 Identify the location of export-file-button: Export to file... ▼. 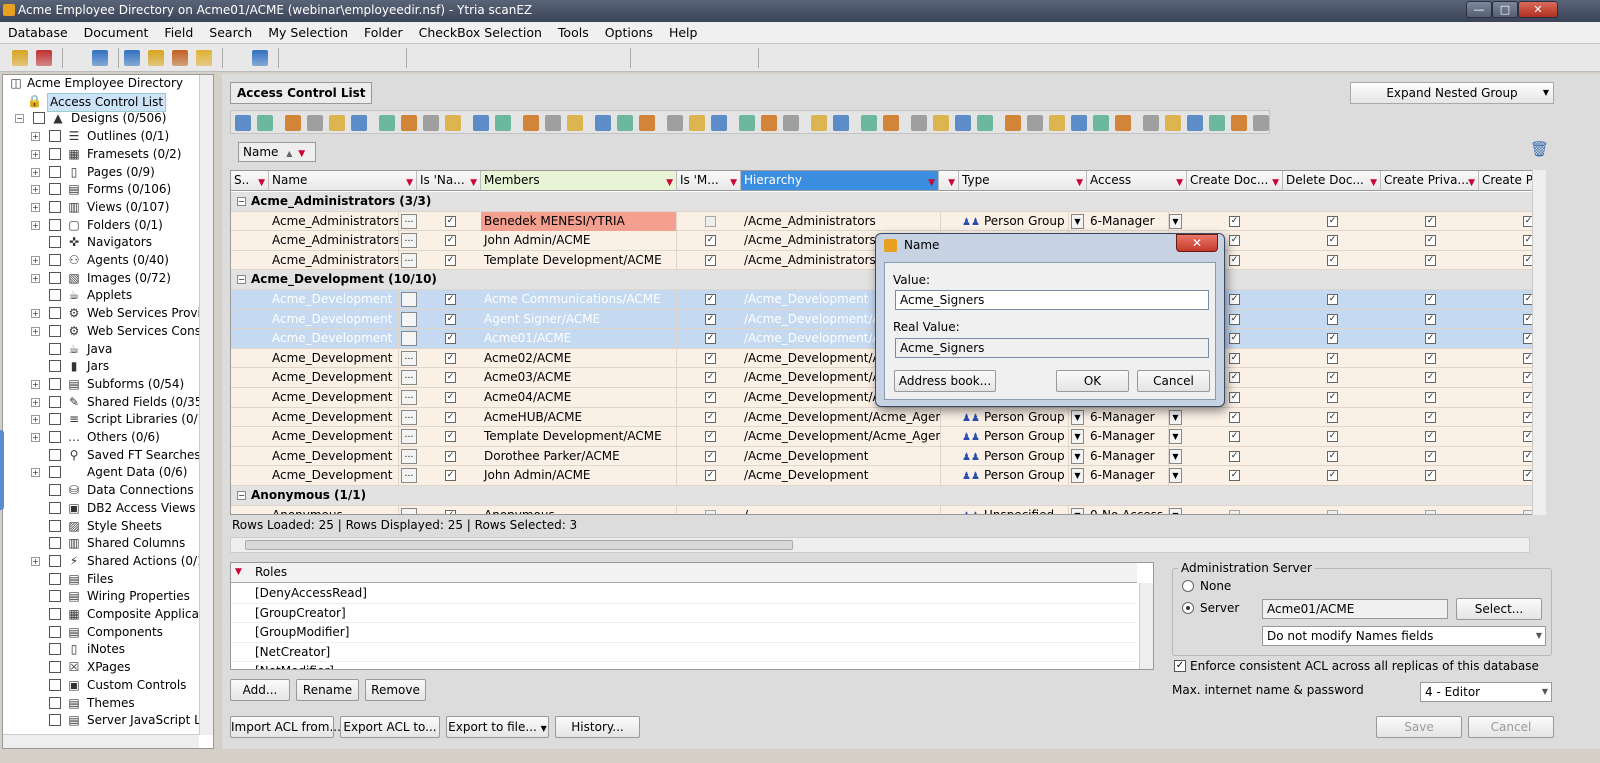
(497, 727).